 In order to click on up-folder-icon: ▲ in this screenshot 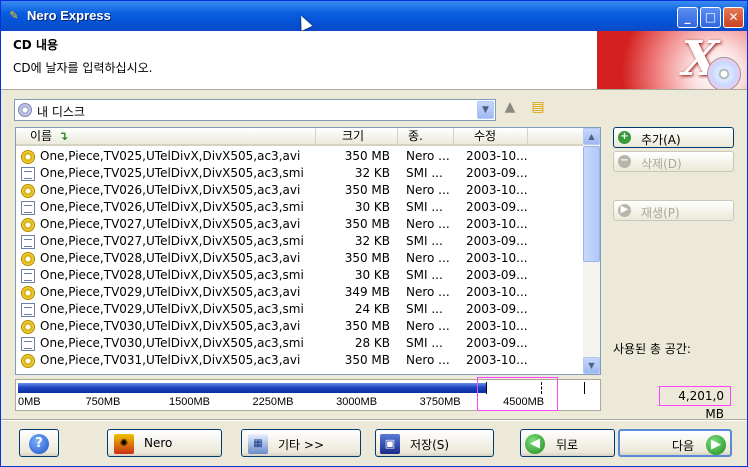, I will do `click(510, 107)`.